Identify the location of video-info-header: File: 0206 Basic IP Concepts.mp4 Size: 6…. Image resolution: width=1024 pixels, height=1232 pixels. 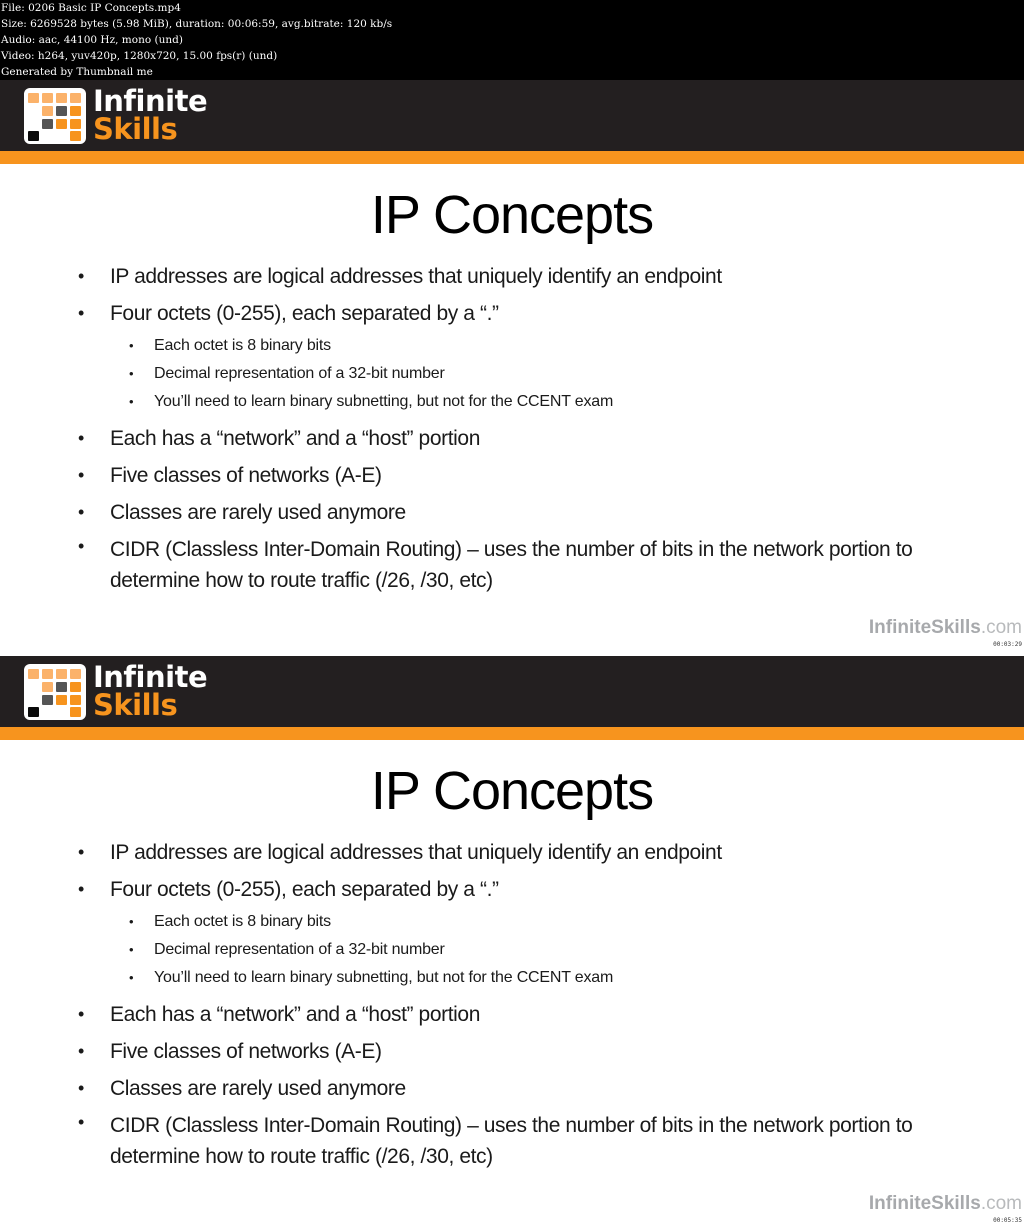
(512, 40).